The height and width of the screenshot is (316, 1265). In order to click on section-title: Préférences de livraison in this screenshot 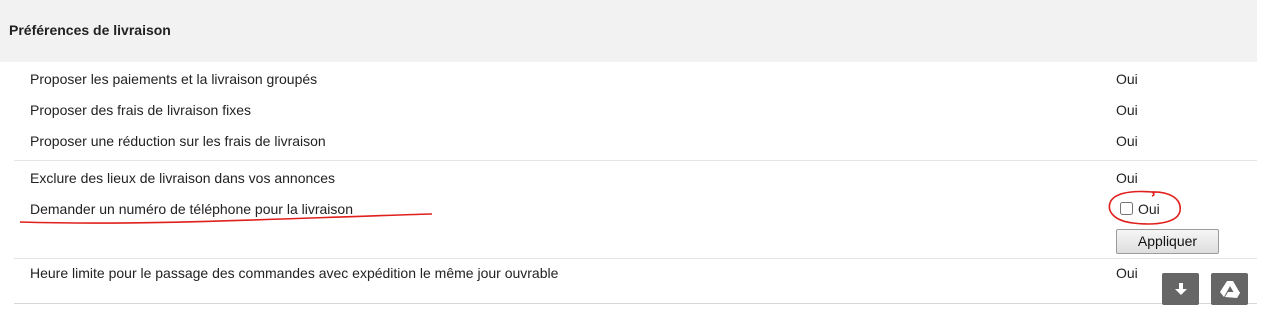, I will do `click(90, 30)`.